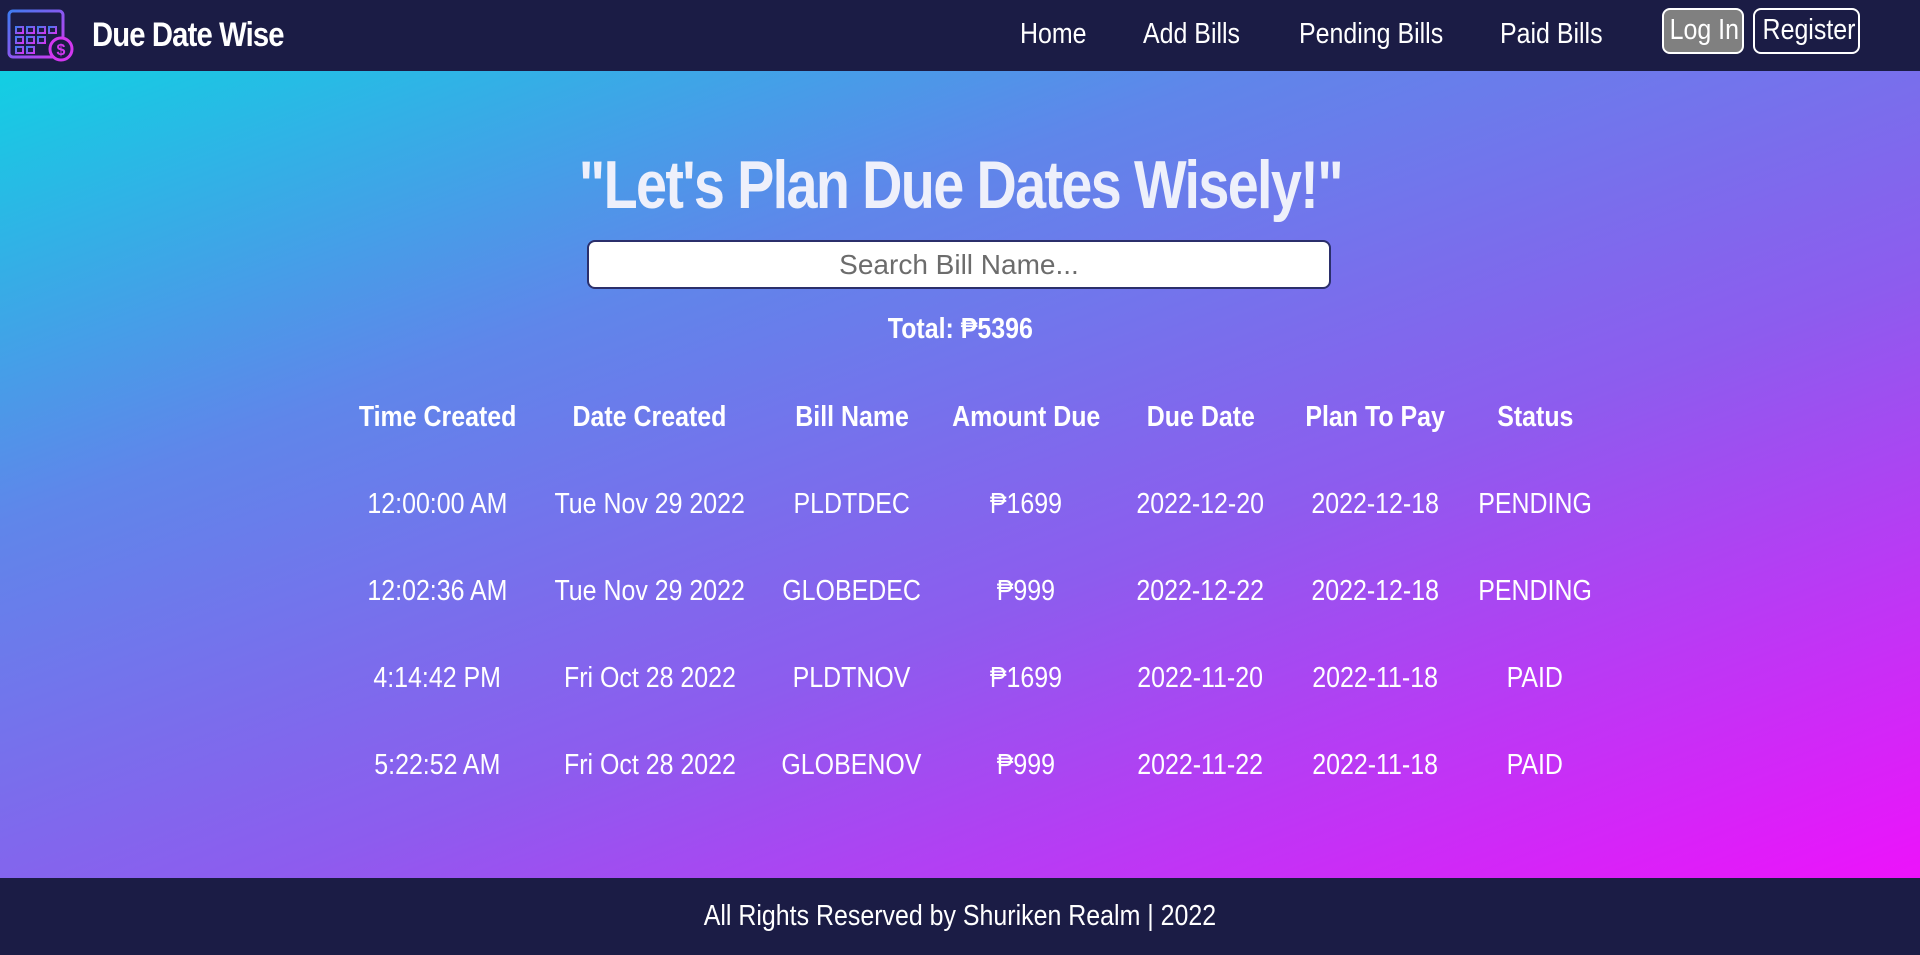 The image size is (1920, 955). What do you see at coordinates (1809, 30) in the screenshot?
I see `register-label: Register` at bounding box center [1809, 30].